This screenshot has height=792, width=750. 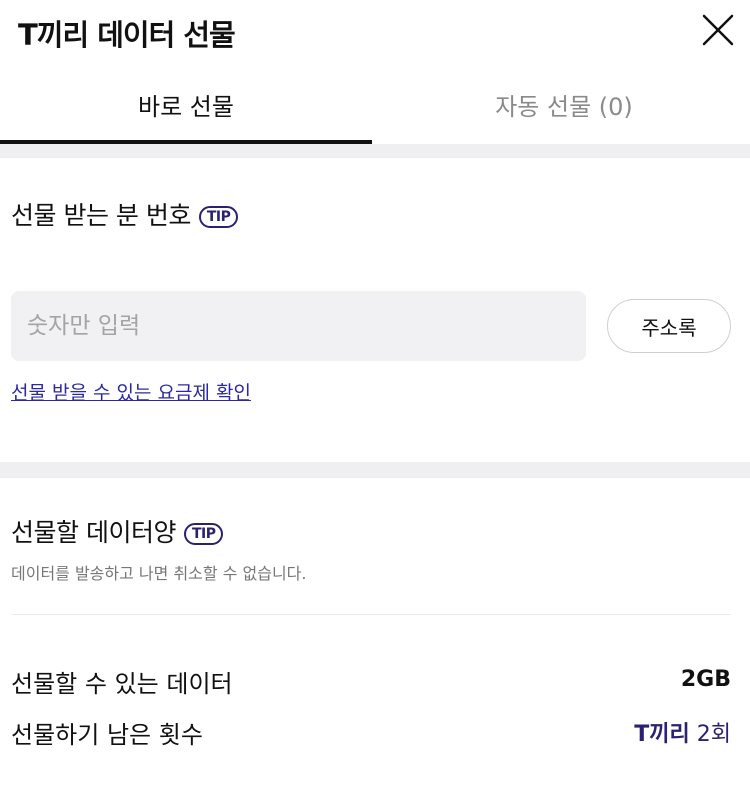 I want to click on divider, so click(x=371, y=614).